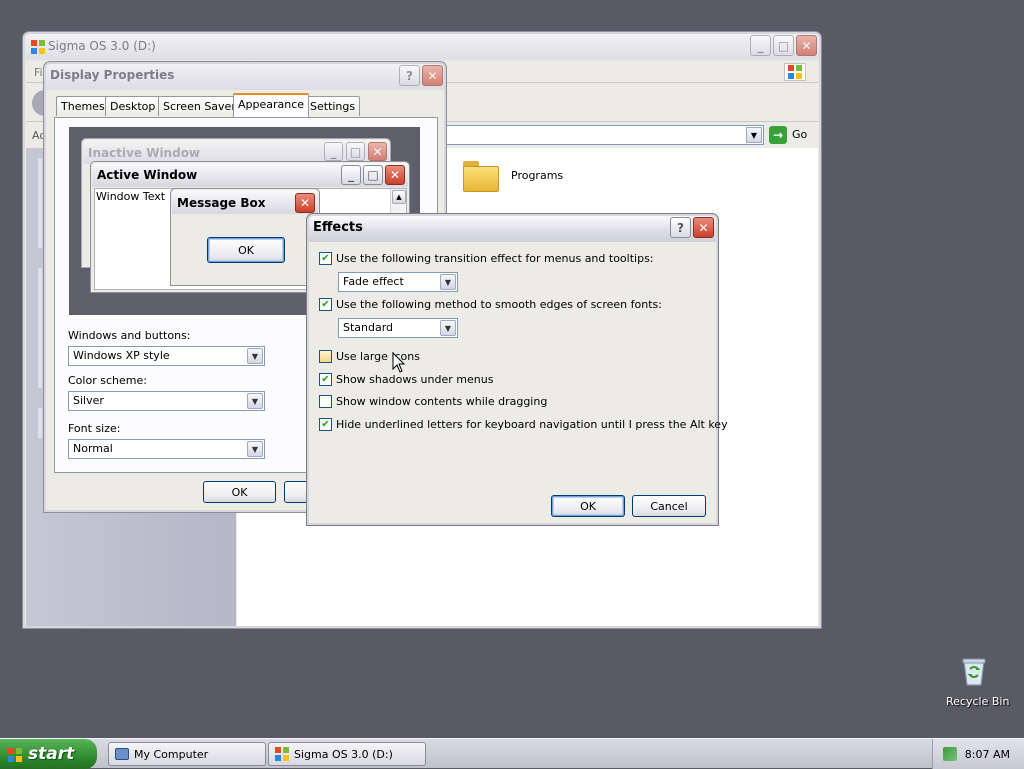 This screenshot has height=769, width=1024. Describe the element at coordinates (94, 428) in the screenshot. I see `font-size-label: Font size:` at that location.